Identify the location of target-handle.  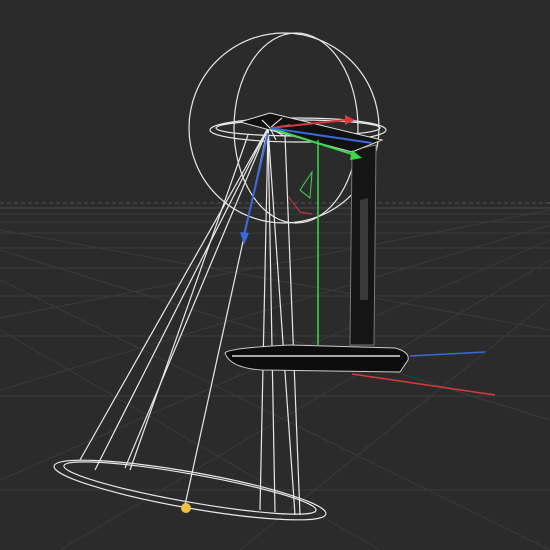
(186, 508).